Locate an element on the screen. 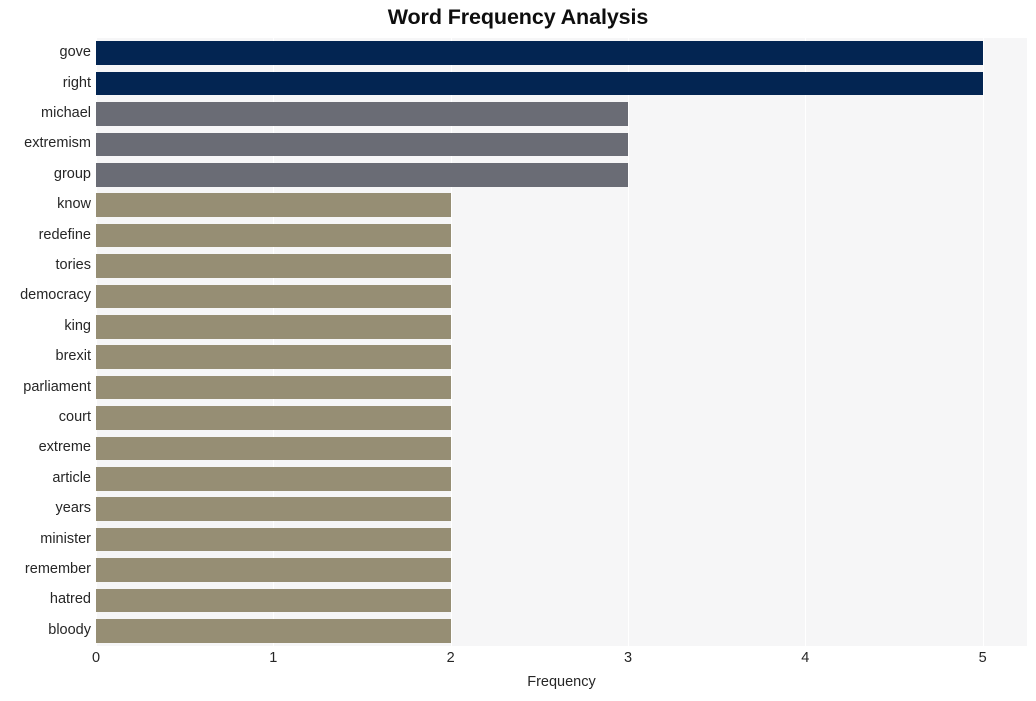 Image resolution: width=1036 pixels, height=701 pixels. y-tick-label-court: court is located at coordinates (74, 417).